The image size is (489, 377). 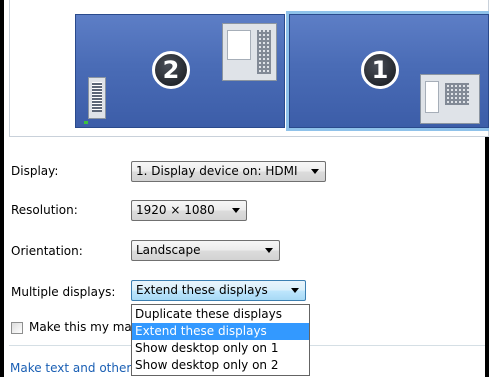 I want to click on dropdown-option-duplicate: Duplicate these displays, so click(x=220, y=314).